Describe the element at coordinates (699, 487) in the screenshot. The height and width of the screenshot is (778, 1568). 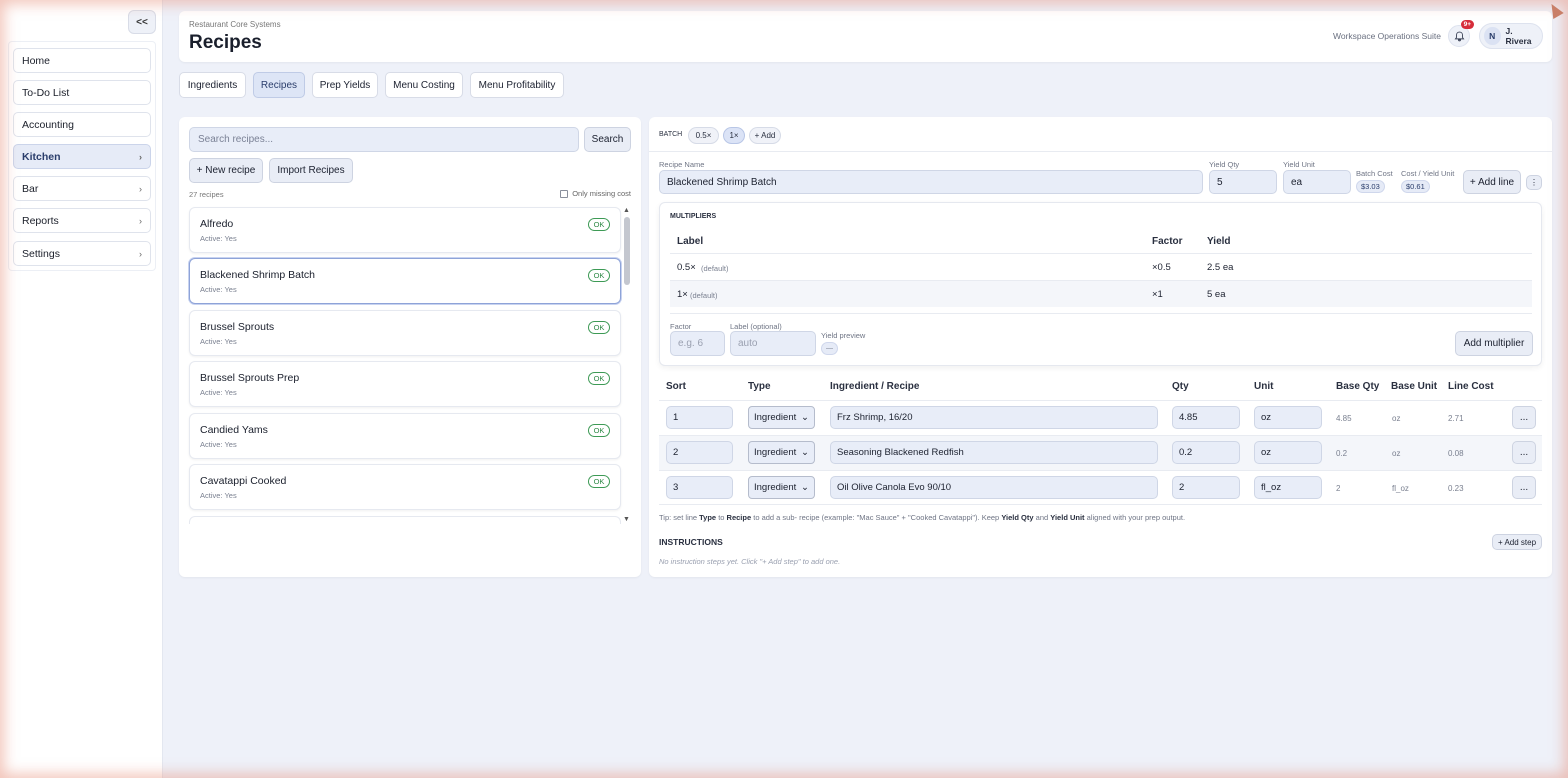
I see `sort-input: 3` at that location.